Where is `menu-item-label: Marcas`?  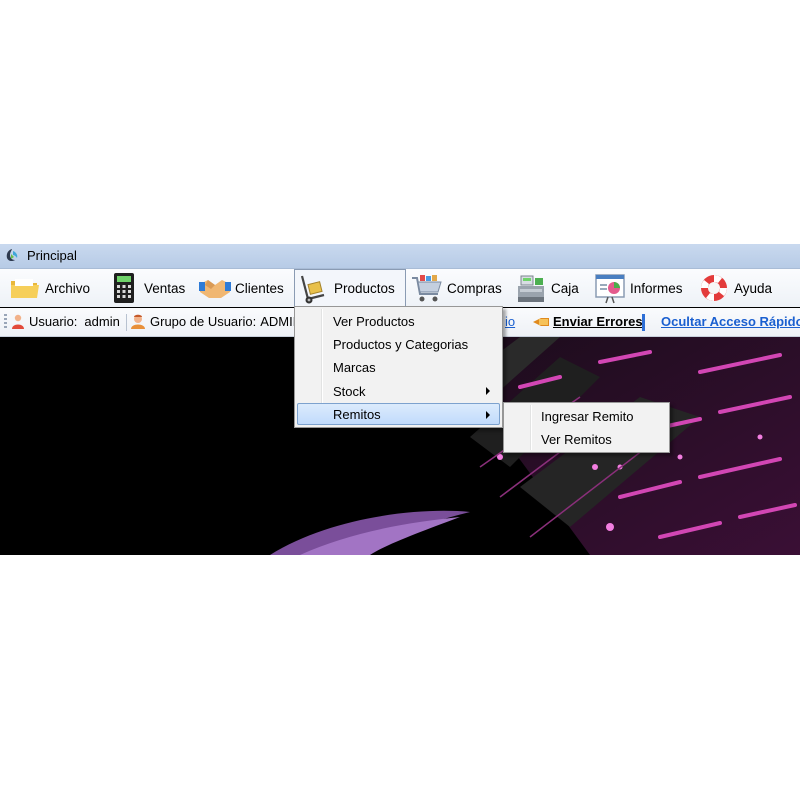
menu-item-label: Marcas is located at coordinates (354, 367).